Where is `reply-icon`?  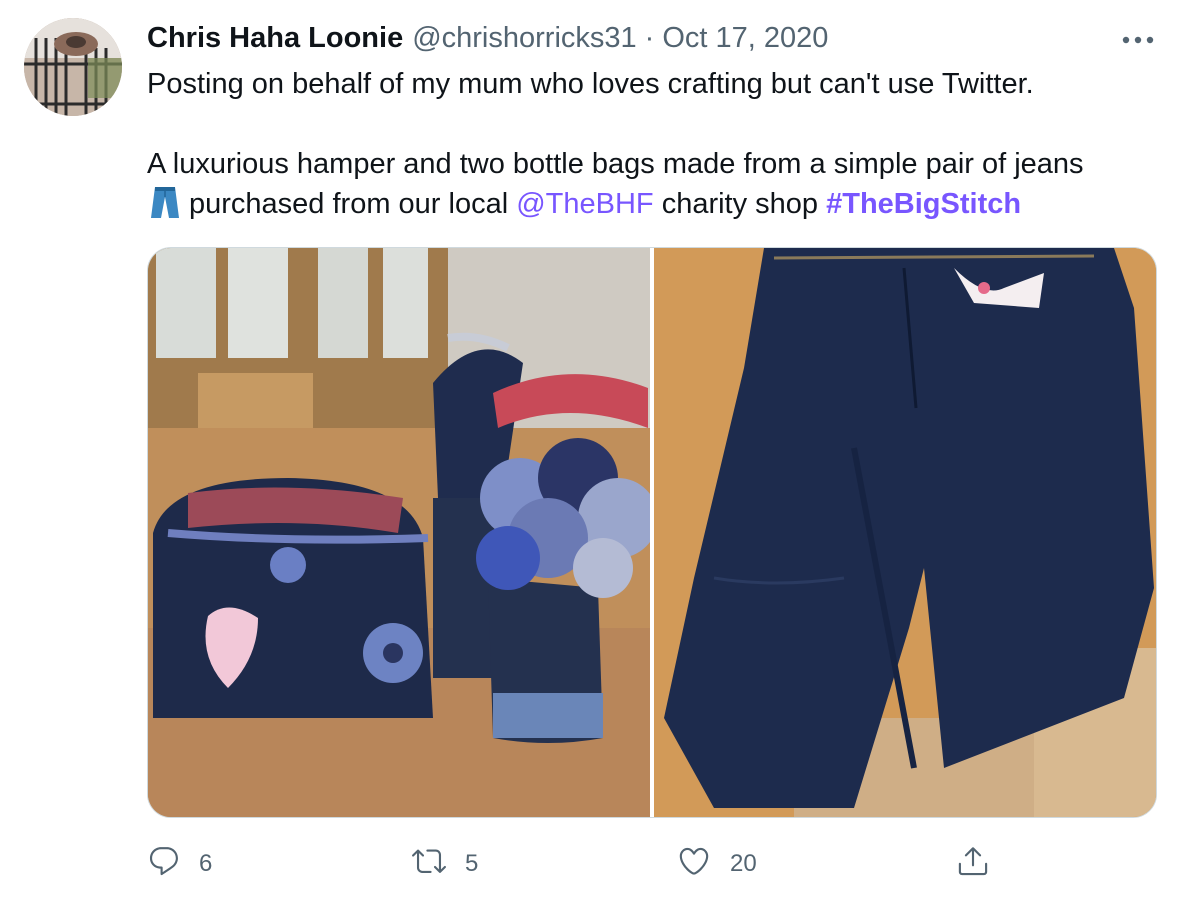 reply-icon is located at coordinates (164, 864).